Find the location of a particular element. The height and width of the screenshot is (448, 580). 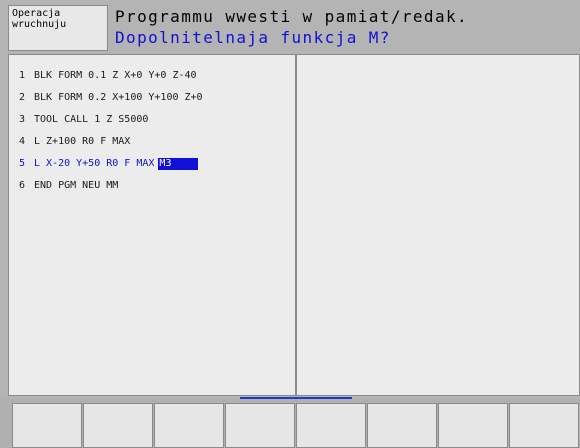

line-text: END PGM NEU MM is located at coordinates (76, 185).